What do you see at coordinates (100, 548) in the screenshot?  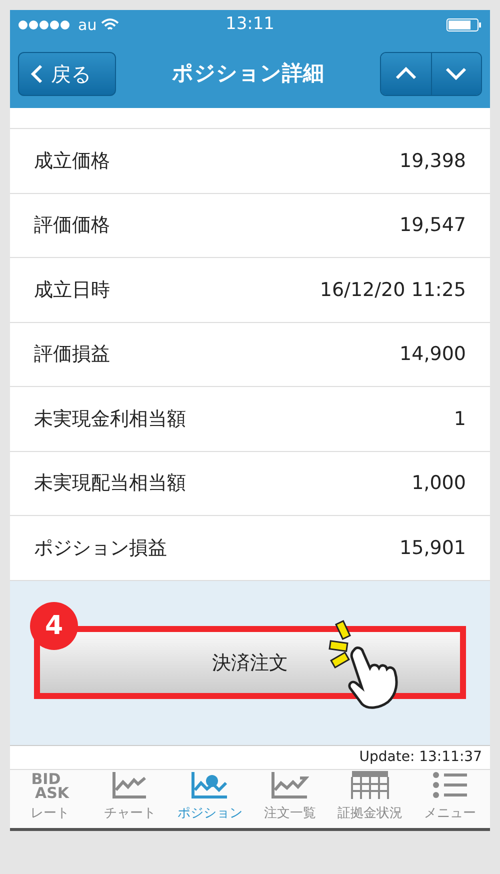 I see `row-label: ポジション損益` at bounding box center [100, 548].